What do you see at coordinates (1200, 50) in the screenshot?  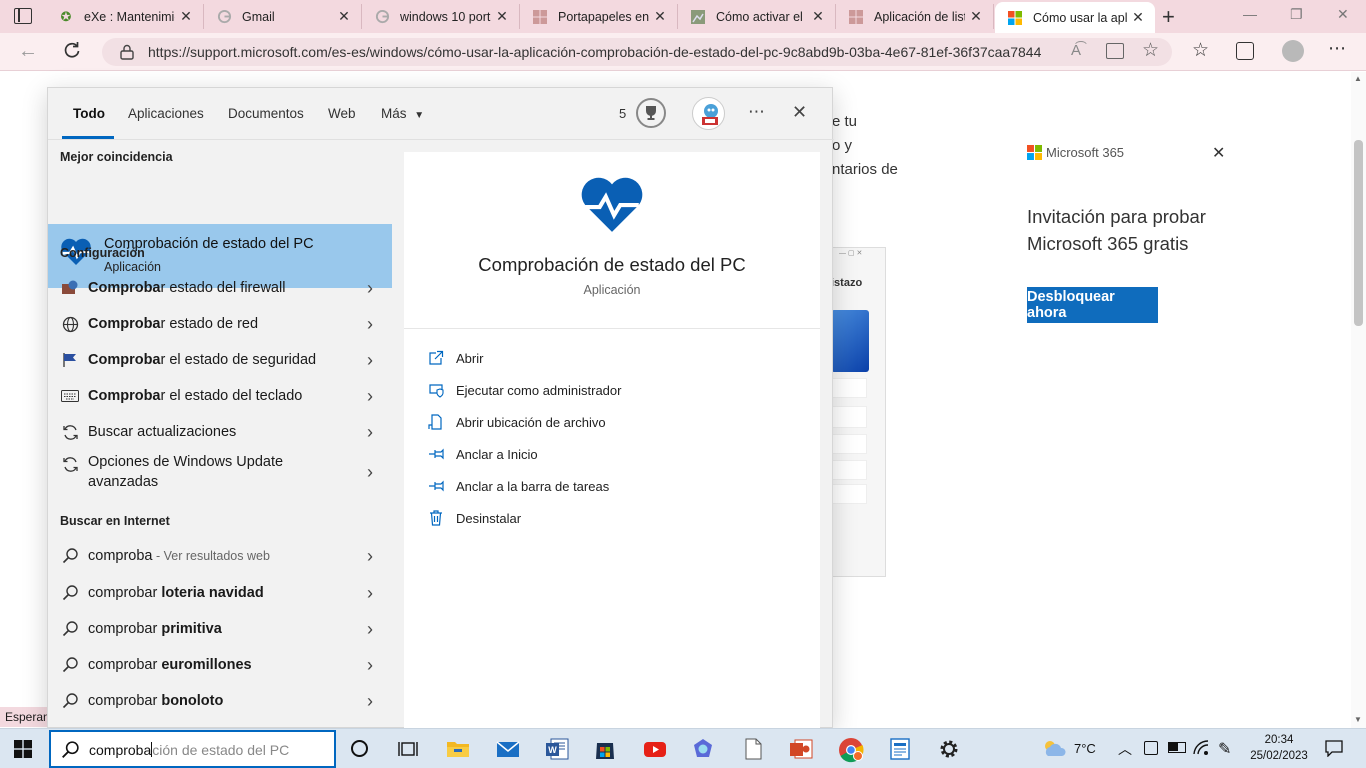 I see `favorites-icon: ☆` at bounding box center [1200, 50].